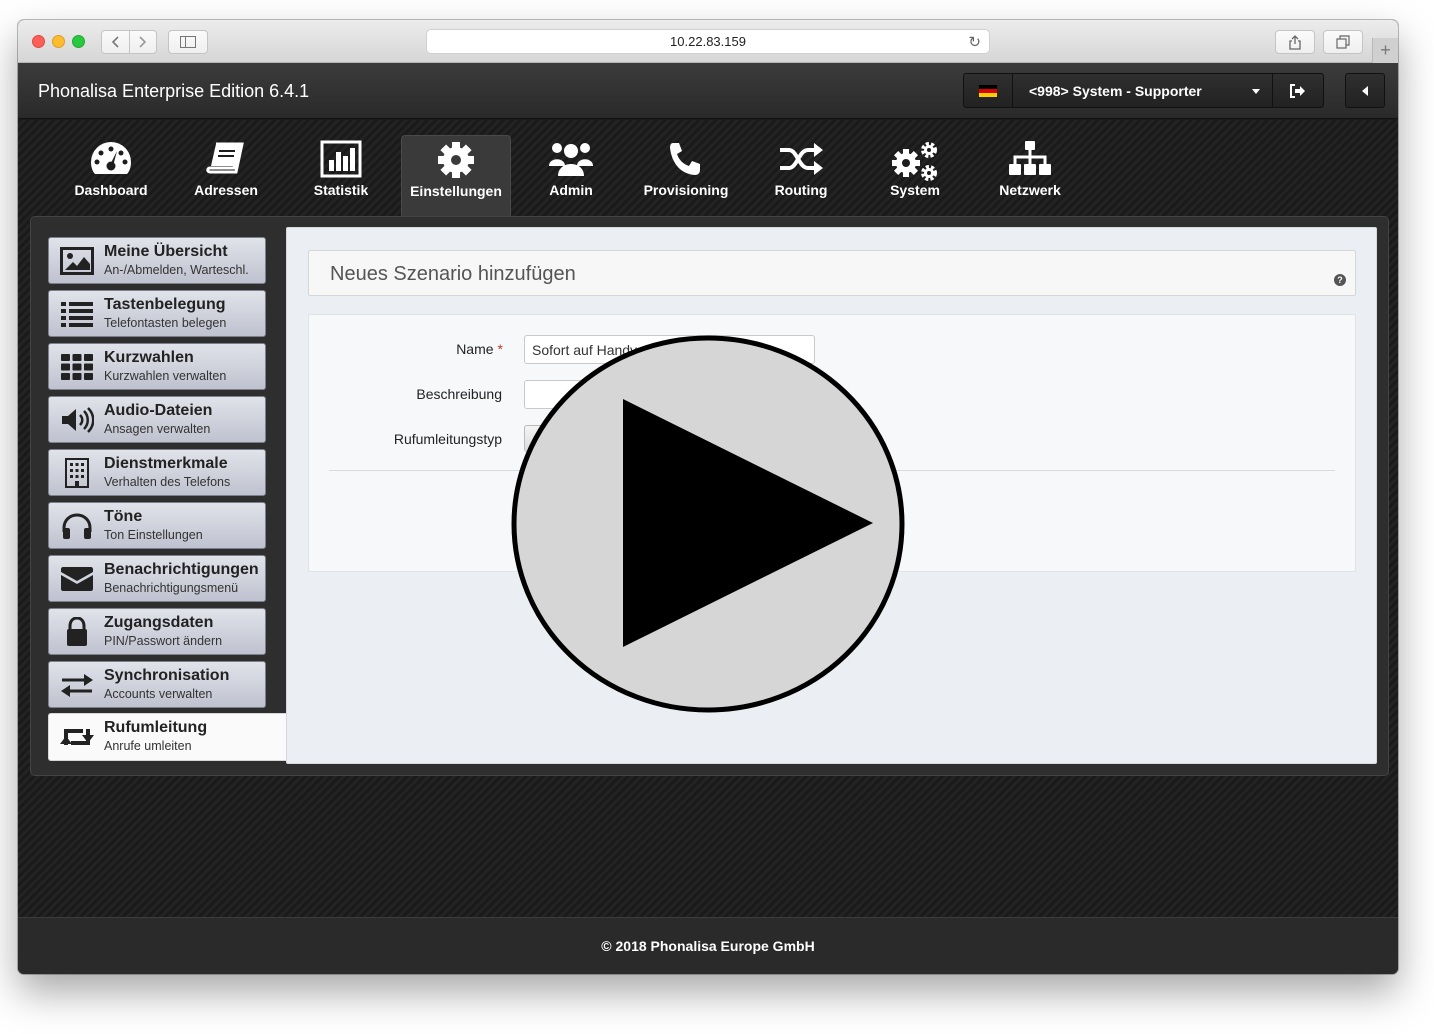 This screenshot has height=1034, width=1434. I want to click on sidebar-item-meine-uebersicht: Meine Übersicht An-/Abmelden, Warteschl., so click(157, 260).